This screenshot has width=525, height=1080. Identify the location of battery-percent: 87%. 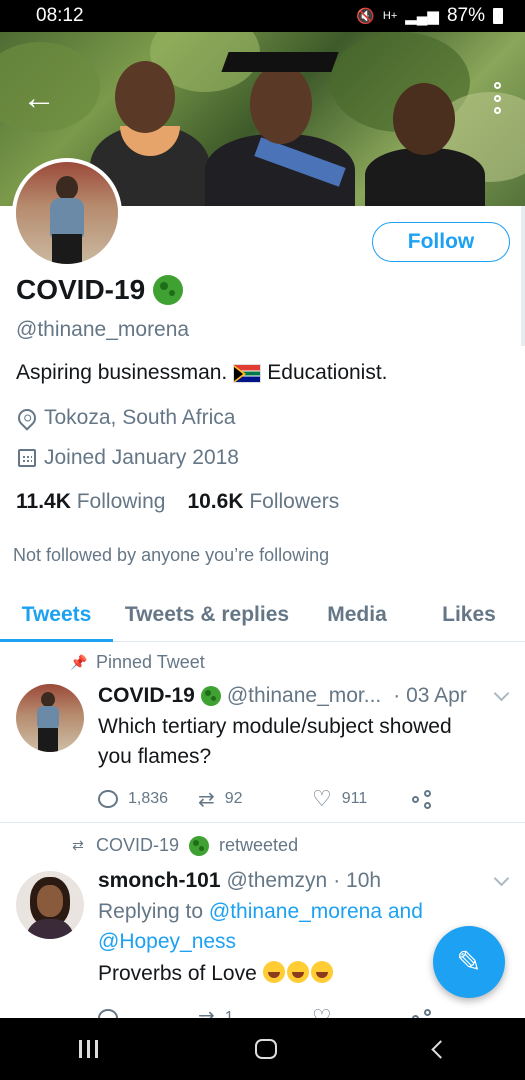
(465, 15).